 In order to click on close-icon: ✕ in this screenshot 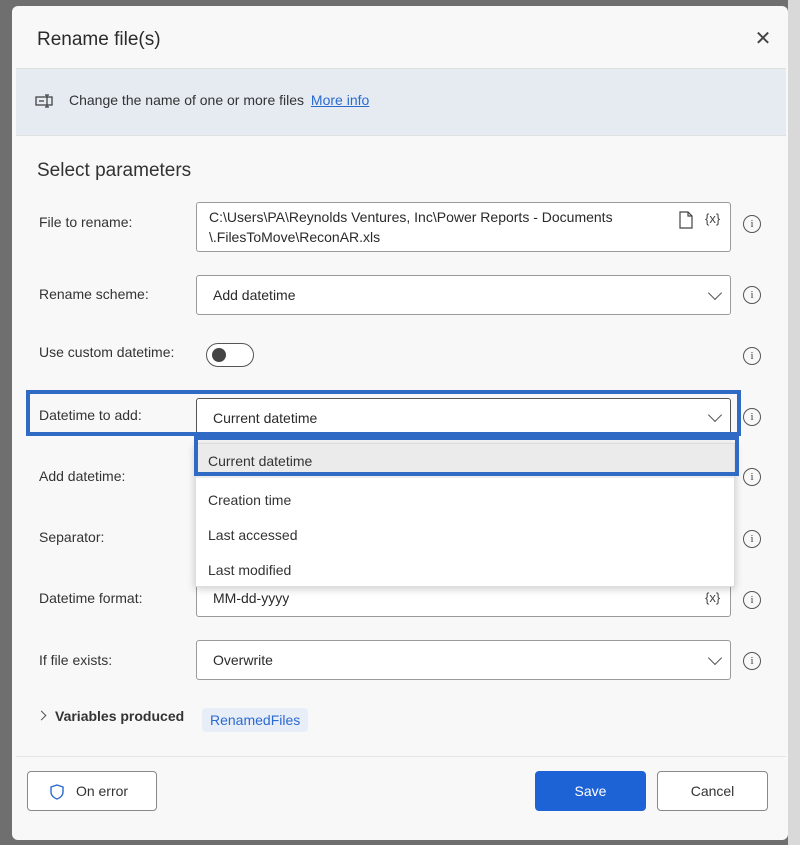, I will do `click(763, 39)`.